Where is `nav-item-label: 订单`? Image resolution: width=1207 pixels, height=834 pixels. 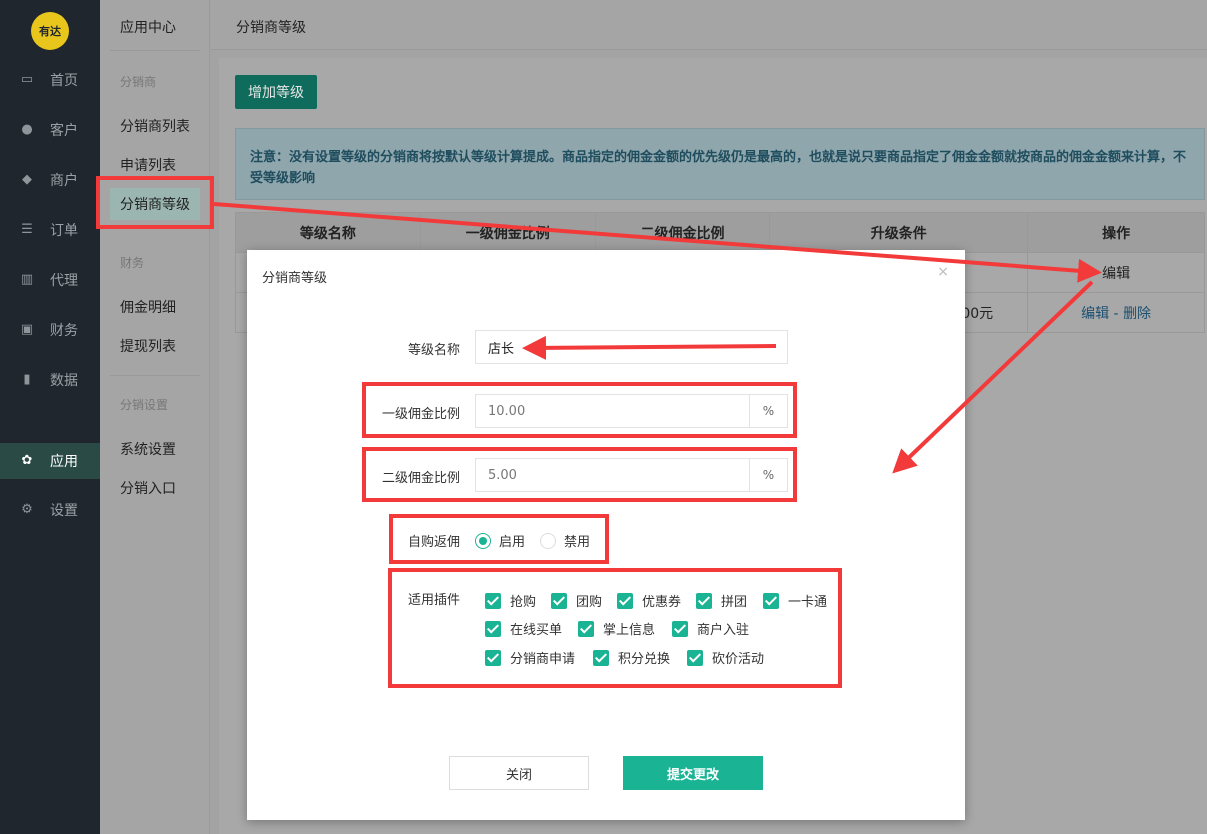 nav-item-label: 订单 is located at coordinates (64, 231).